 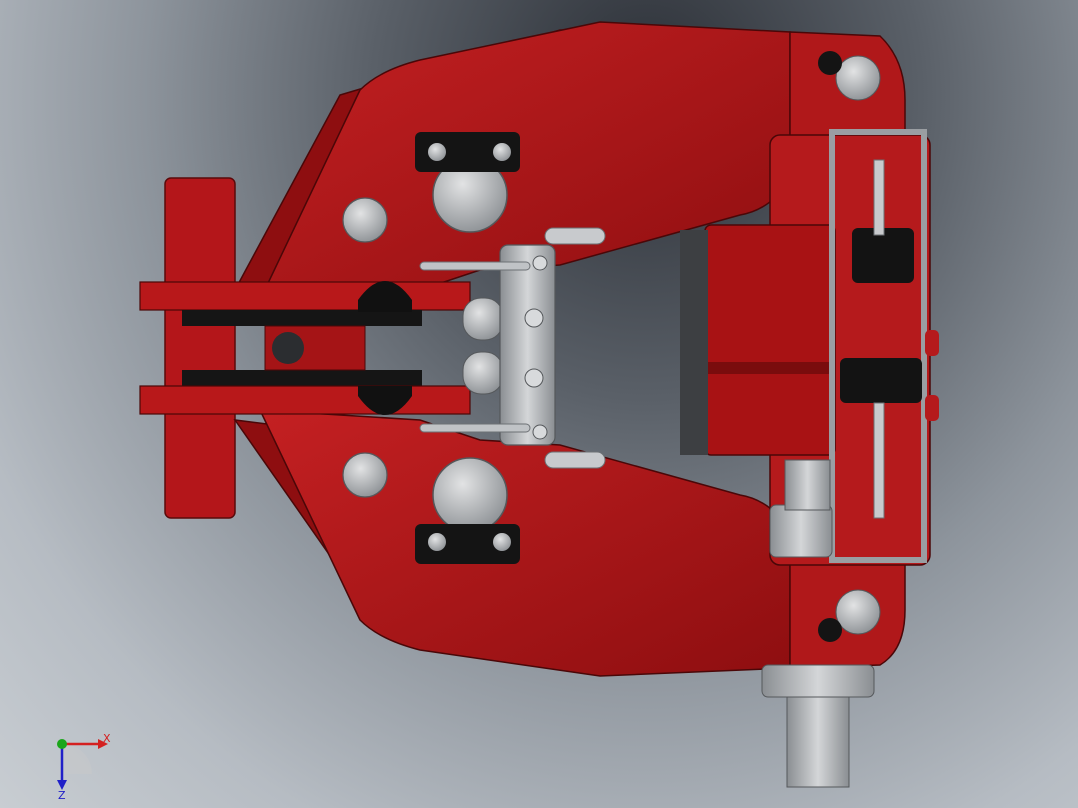 I want to click on lower-small-pin, so click(x=365, y=475).